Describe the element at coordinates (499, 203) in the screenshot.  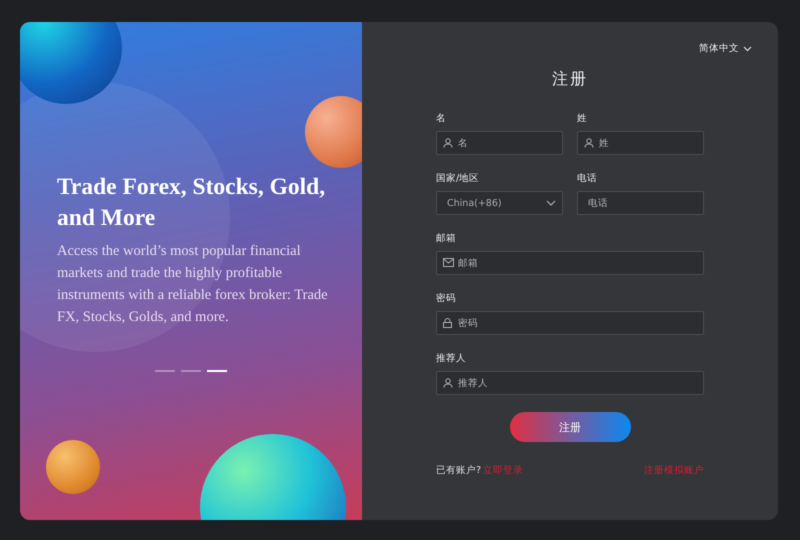
I see `country-select: China(+86)` at that location.